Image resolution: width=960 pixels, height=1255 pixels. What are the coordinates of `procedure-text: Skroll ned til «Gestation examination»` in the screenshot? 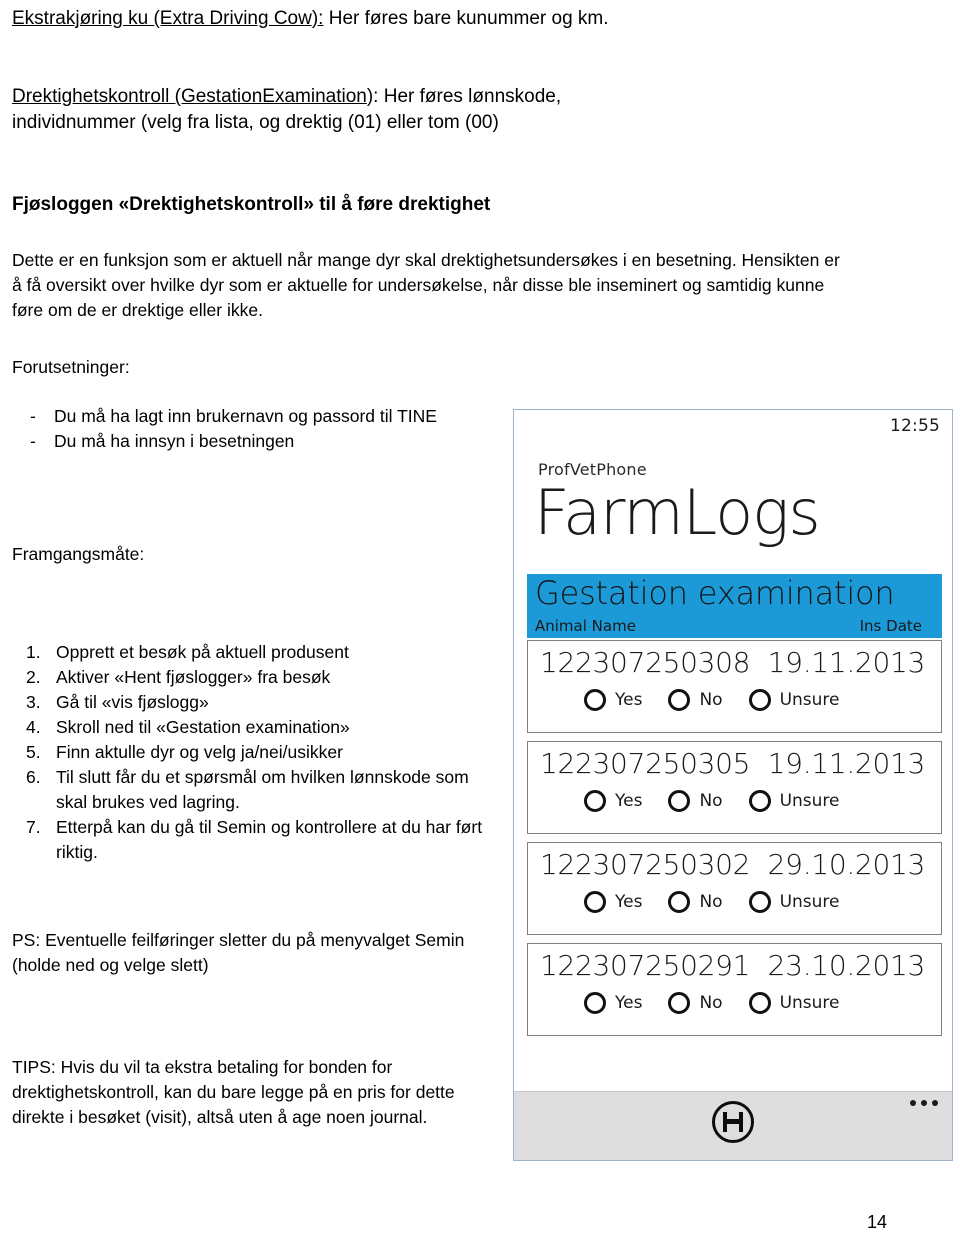 It's located at (203, 727).